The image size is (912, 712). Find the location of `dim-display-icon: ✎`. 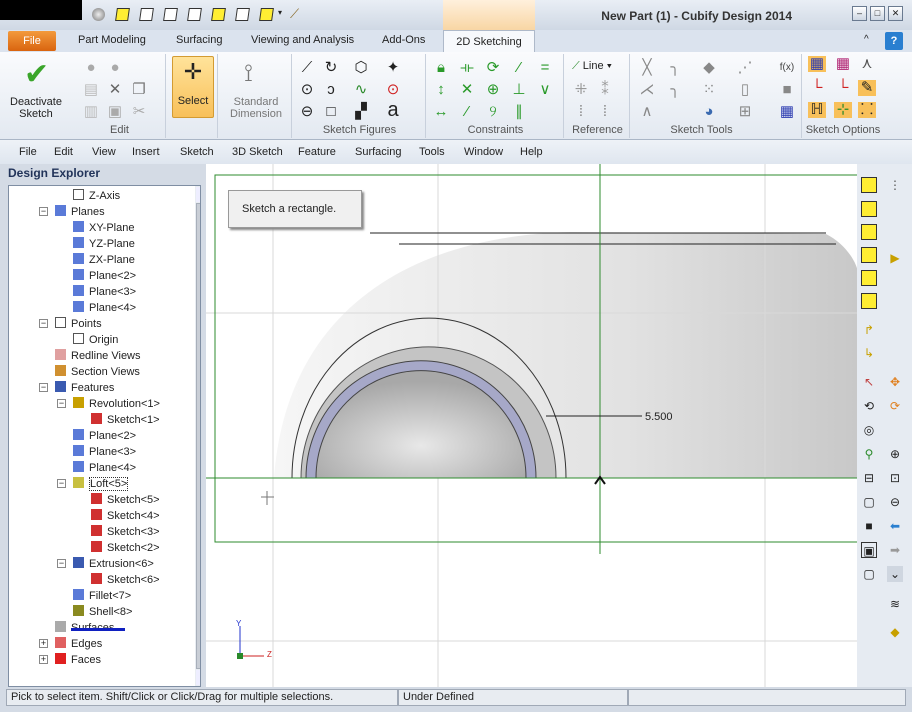

dim-display-icon: ✎ is located at coordinates (867, 88).